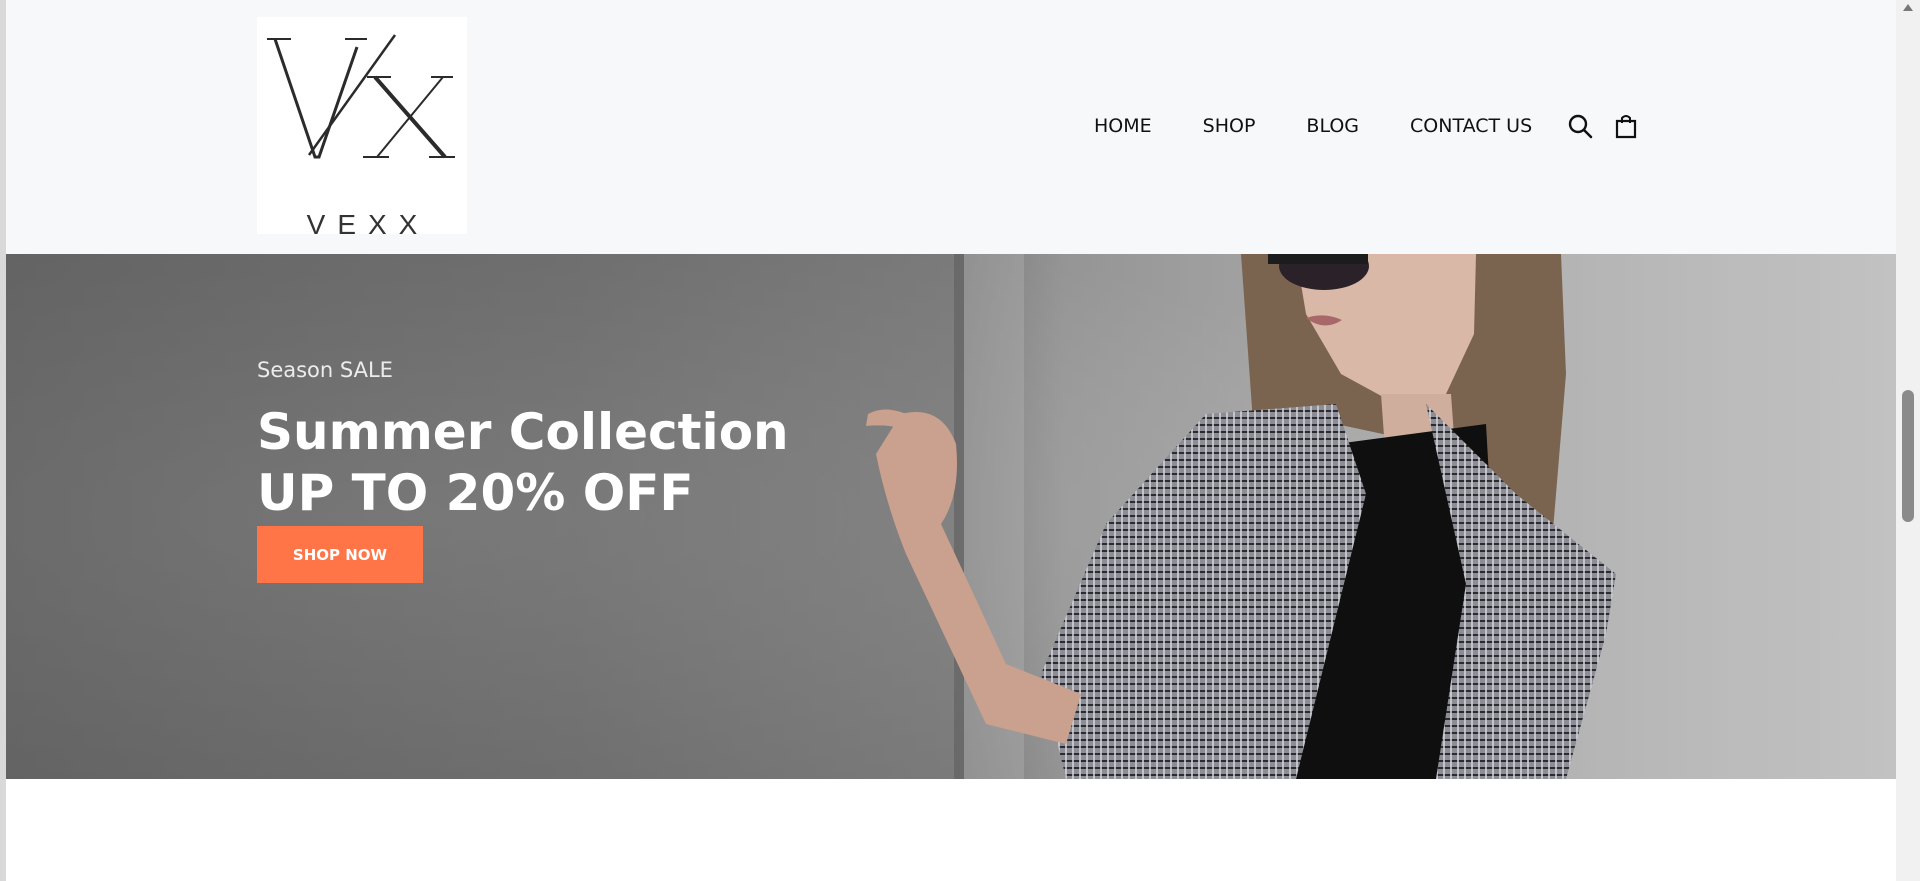 The image size is (1920, 881). Describe the element at coordinates (325, 370) in the screenshot. I see `hero-eyebrow: Season SALE` at that location.